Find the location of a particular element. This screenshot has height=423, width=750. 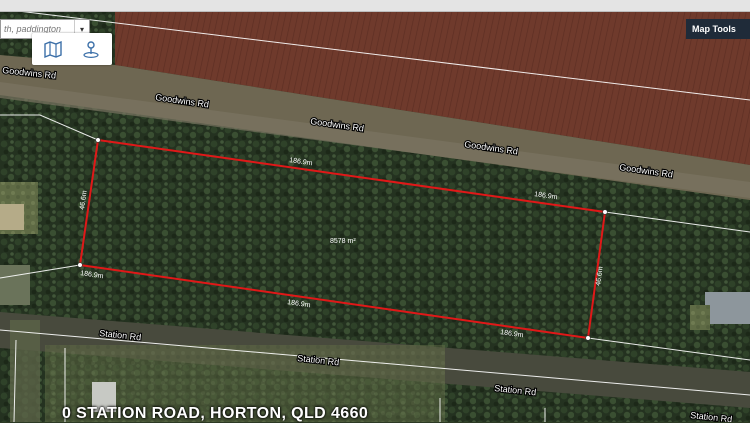

browser-toolbar-strip is located at coordinates (375, 6).